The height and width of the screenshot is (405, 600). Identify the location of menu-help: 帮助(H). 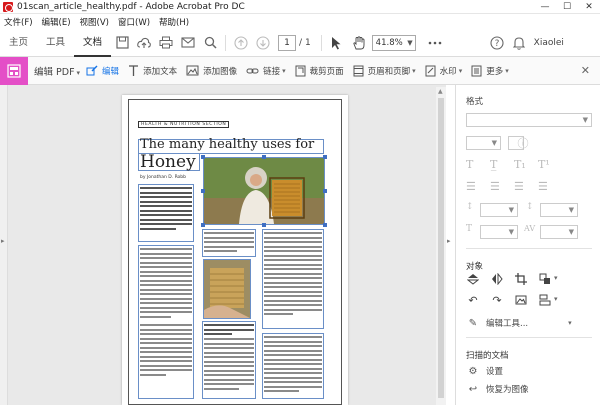
(174, 22).